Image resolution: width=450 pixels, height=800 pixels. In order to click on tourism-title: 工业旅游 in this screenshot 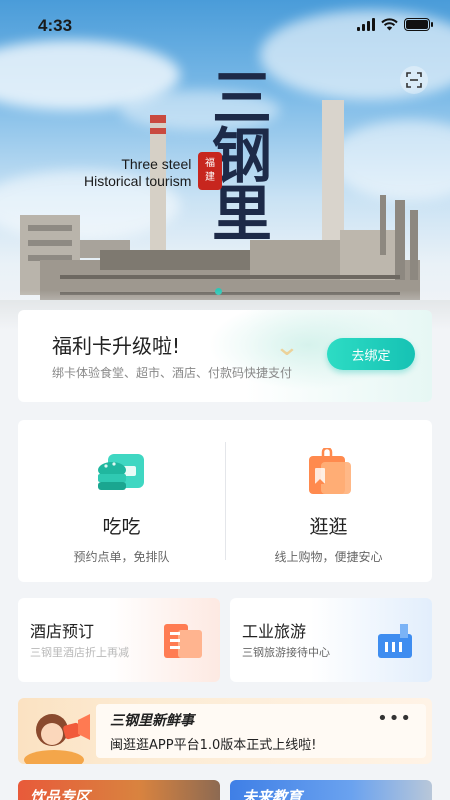, I will do `click(274, 631)`.